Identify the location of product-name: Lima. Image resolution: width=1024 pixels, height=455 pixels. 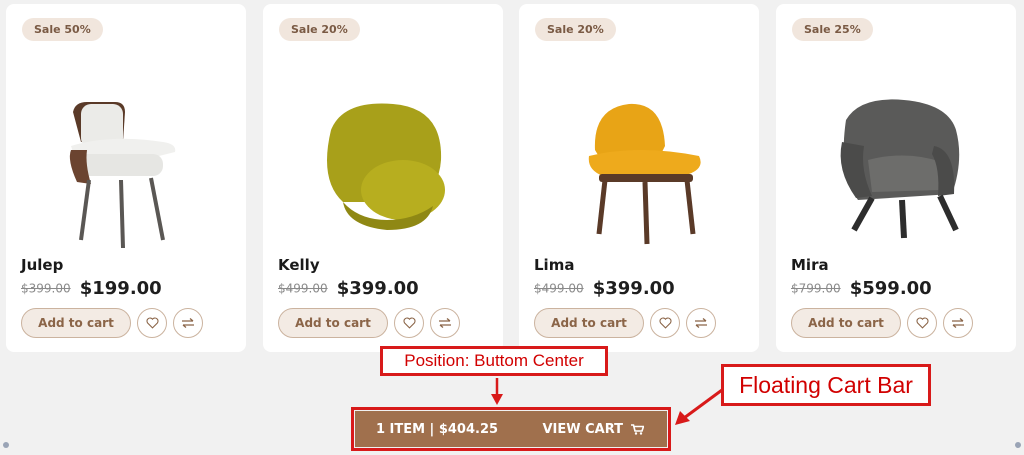
(554, 265).